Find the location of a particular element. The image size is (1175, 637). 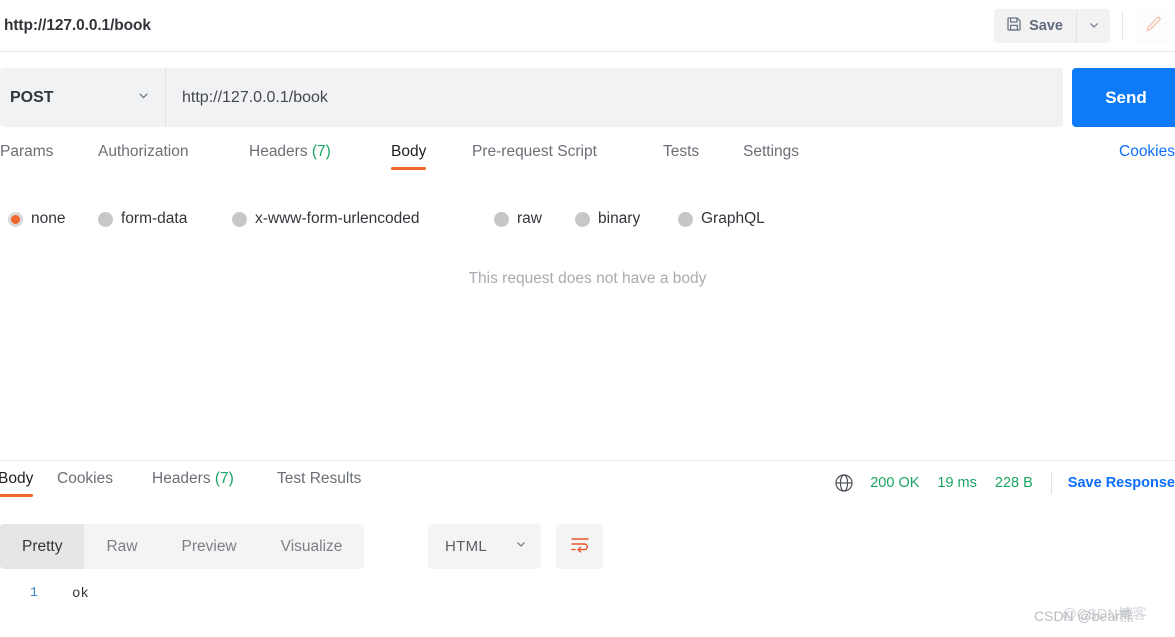

send-button: Send is located at coordinates (1123, 97).